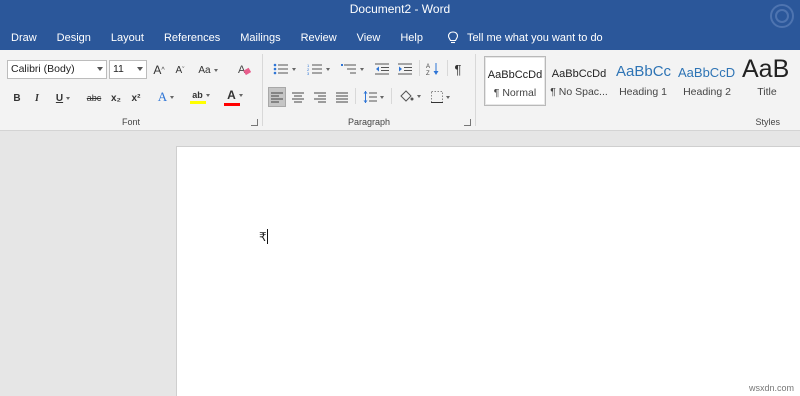  Describe the element at coordinates (162, 96) in the screenshot. I see `text-effects-icon: A` at that location.